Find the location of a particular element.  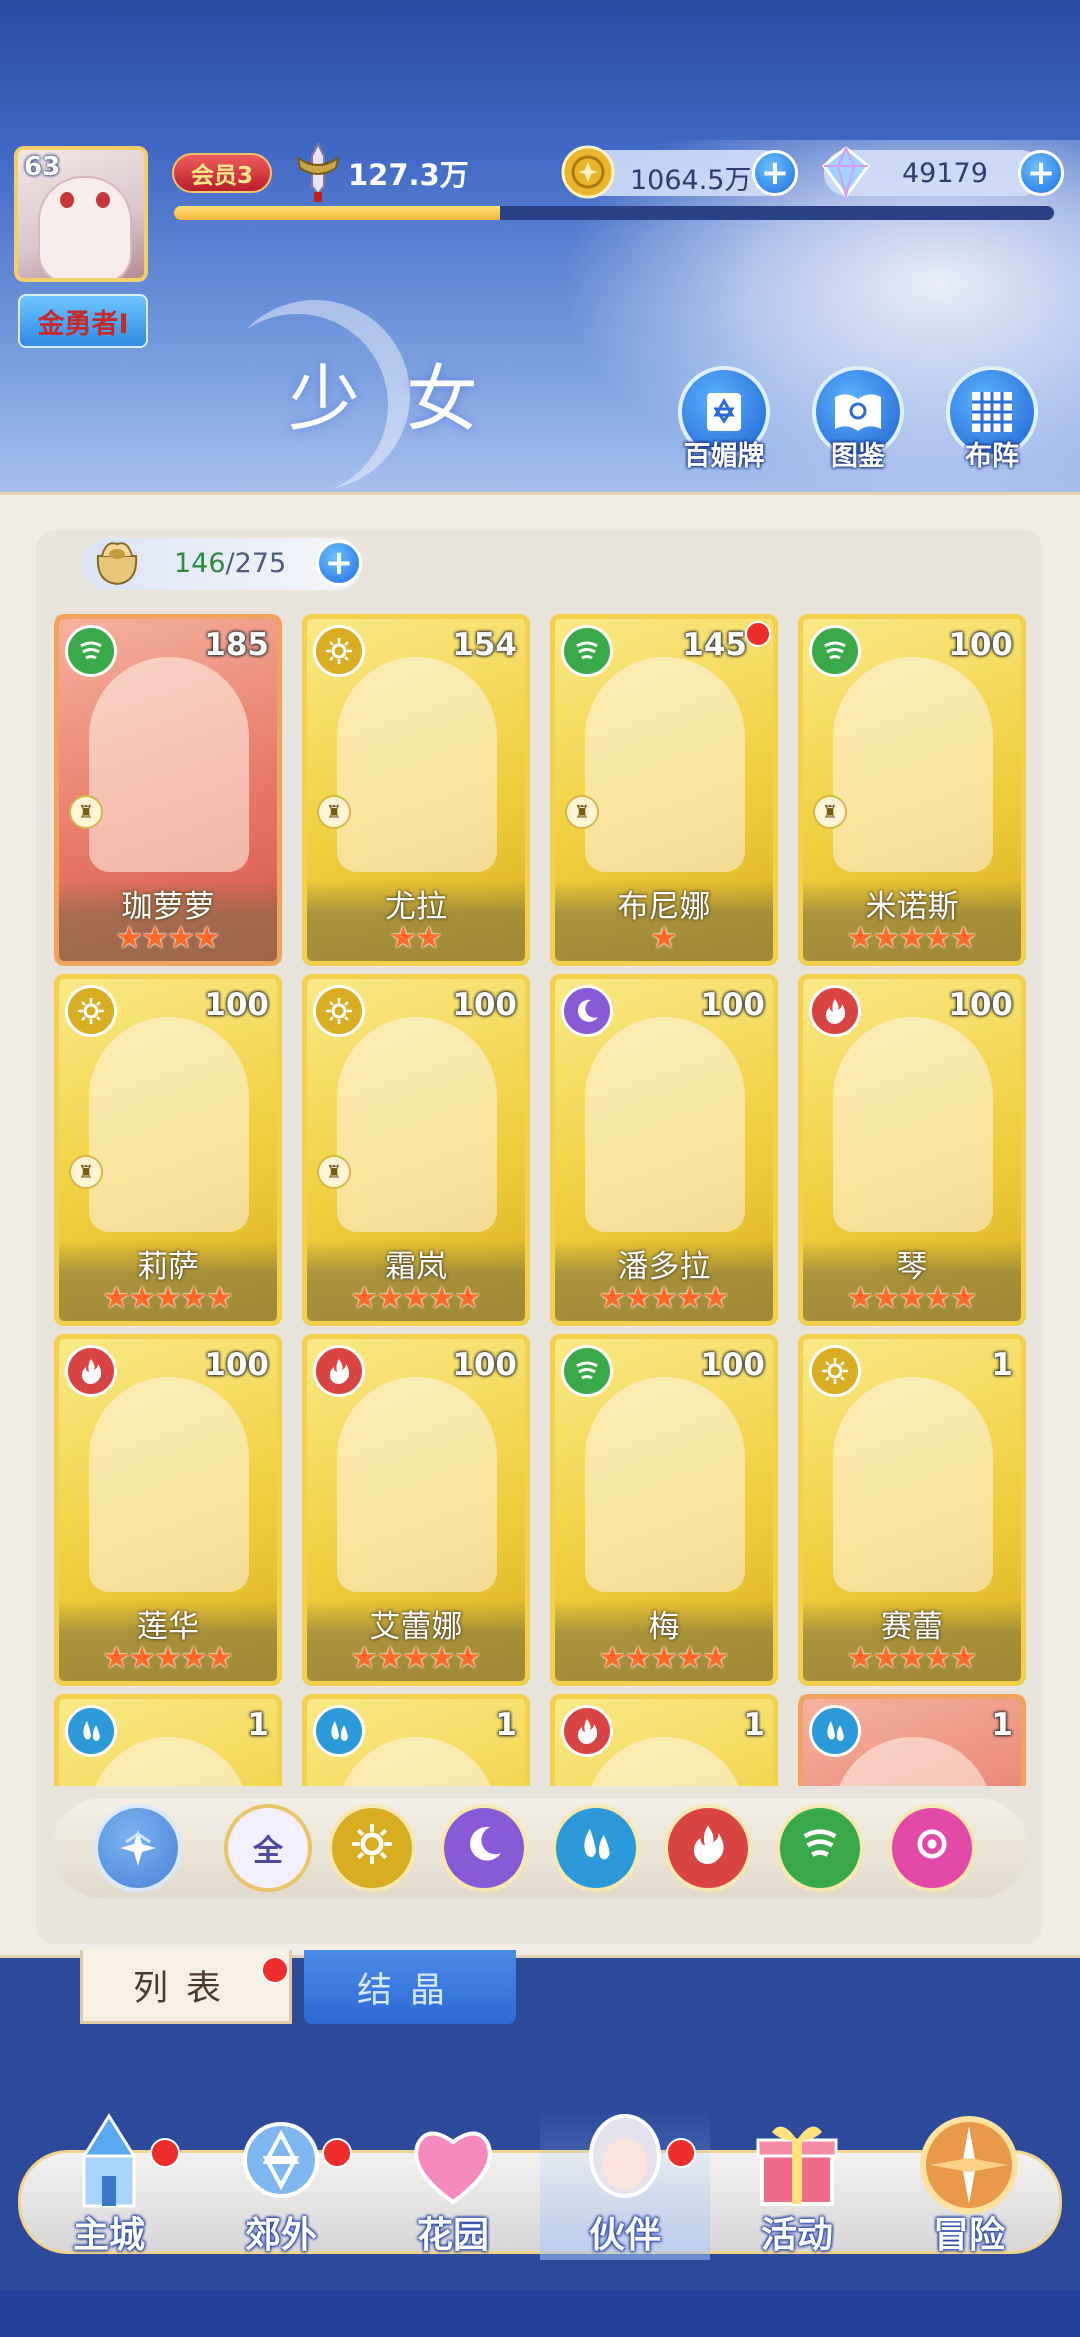

wind-element-icon is located at coordinates (835, 651).